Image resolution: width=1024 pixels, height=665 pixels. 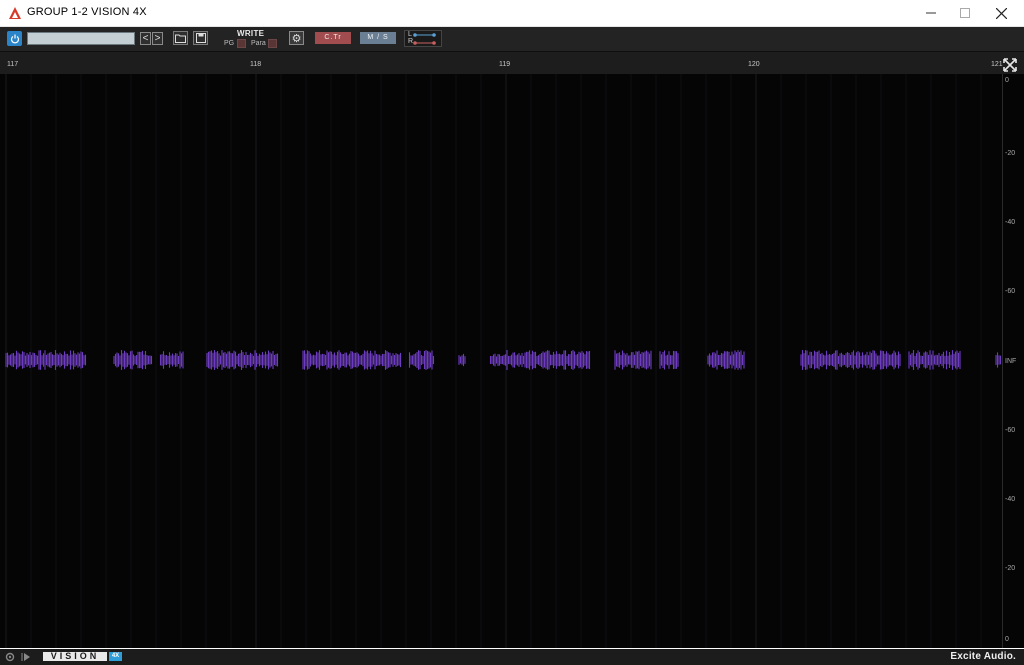 I want to click on power-button, so click(x=14, y=38).